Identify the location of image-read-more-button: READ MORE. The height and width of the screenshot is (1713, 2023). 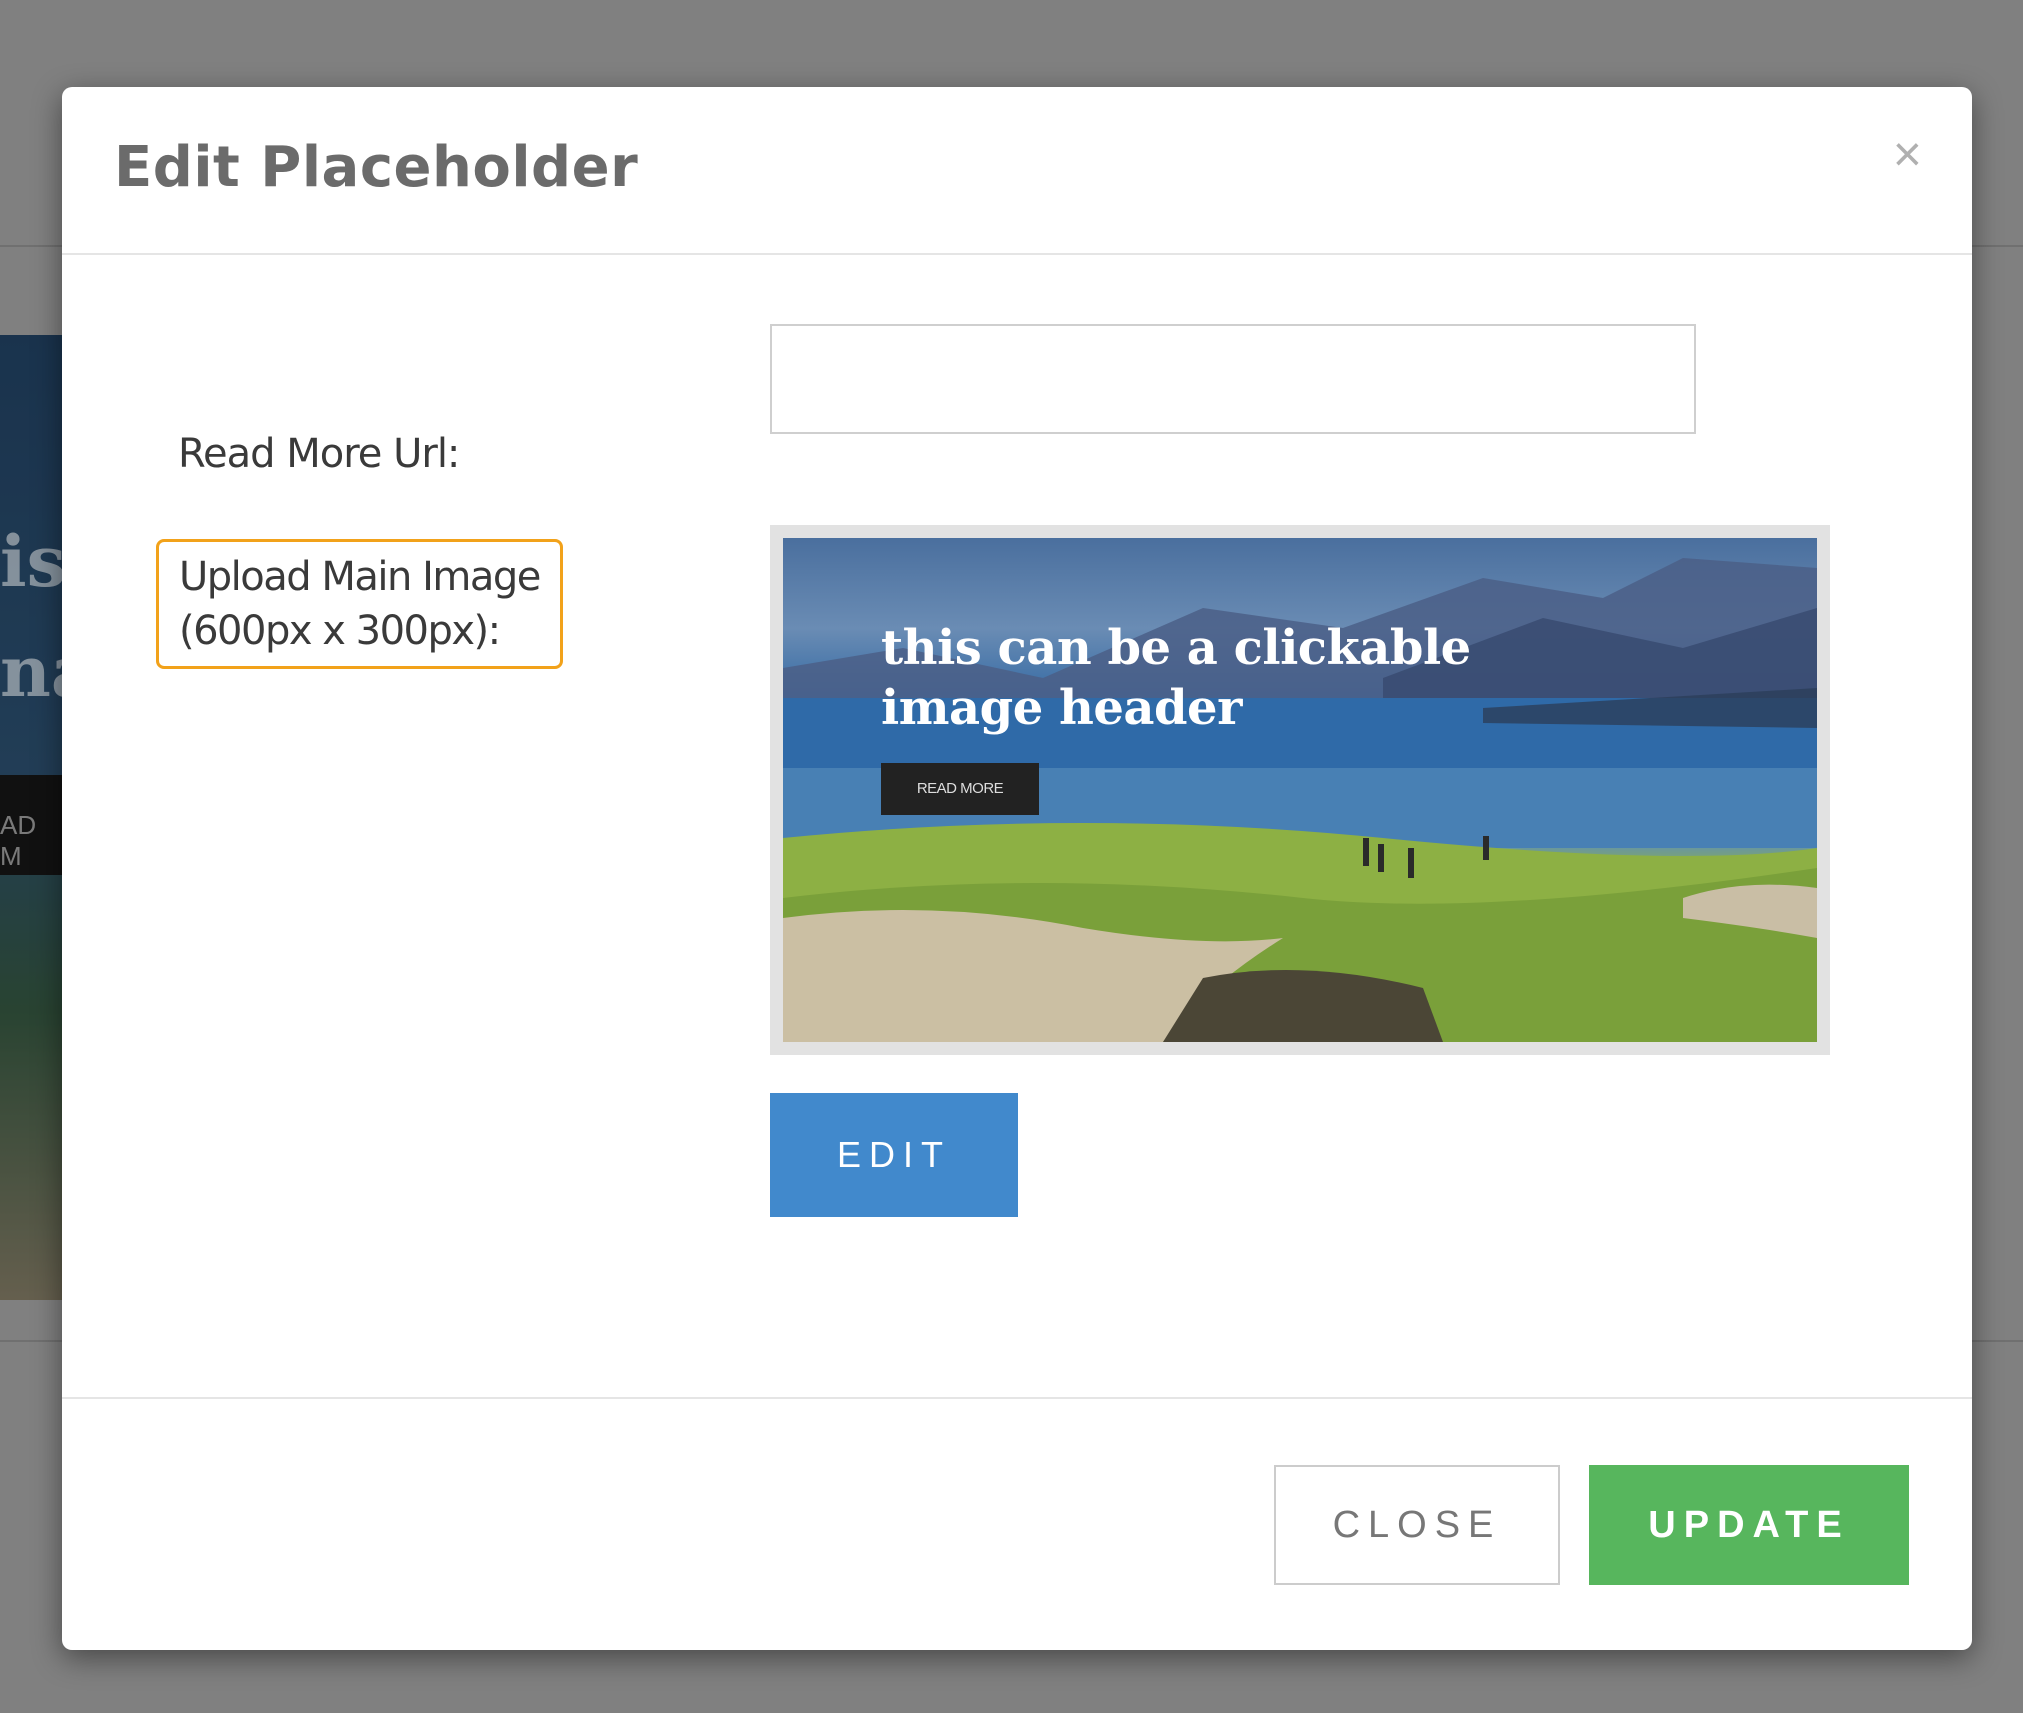
(960, 789).